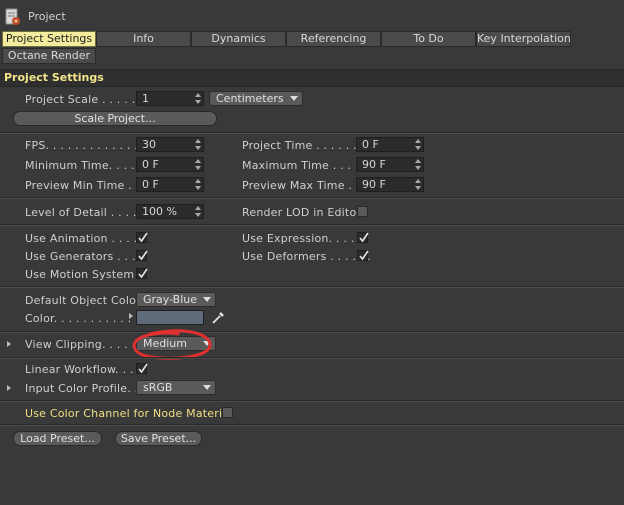  What do you see at coordinates (250, 98) in the screenshot?
I see `scale-unit-value: Centimeters` at bounding box center [250, 98].